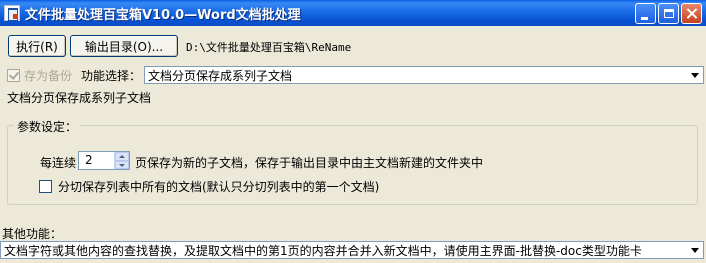 Image resolution: width=706 pixels, height=263 pixels. What do you see at coordinates (163, 15) in the screenshot?
I see `window-title: 文件批量处理百宝箱V10.0—Word文档批处理` at bounding box center [163, 15].